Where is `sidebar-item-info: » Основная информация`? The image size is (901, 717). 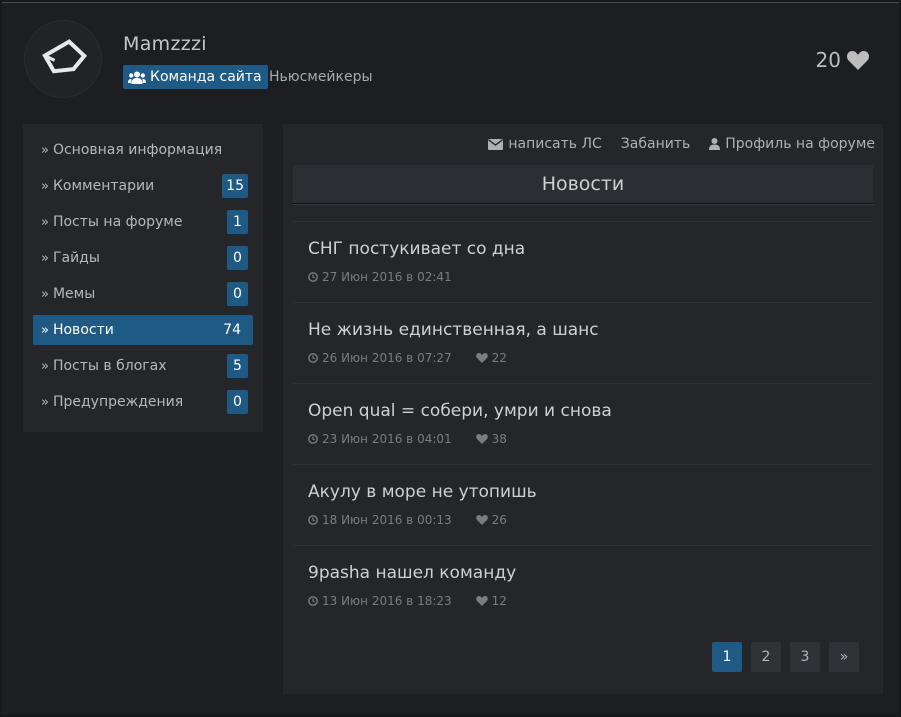 sidebar-item-info: » Основная информация is located at coordinates (143, 150).